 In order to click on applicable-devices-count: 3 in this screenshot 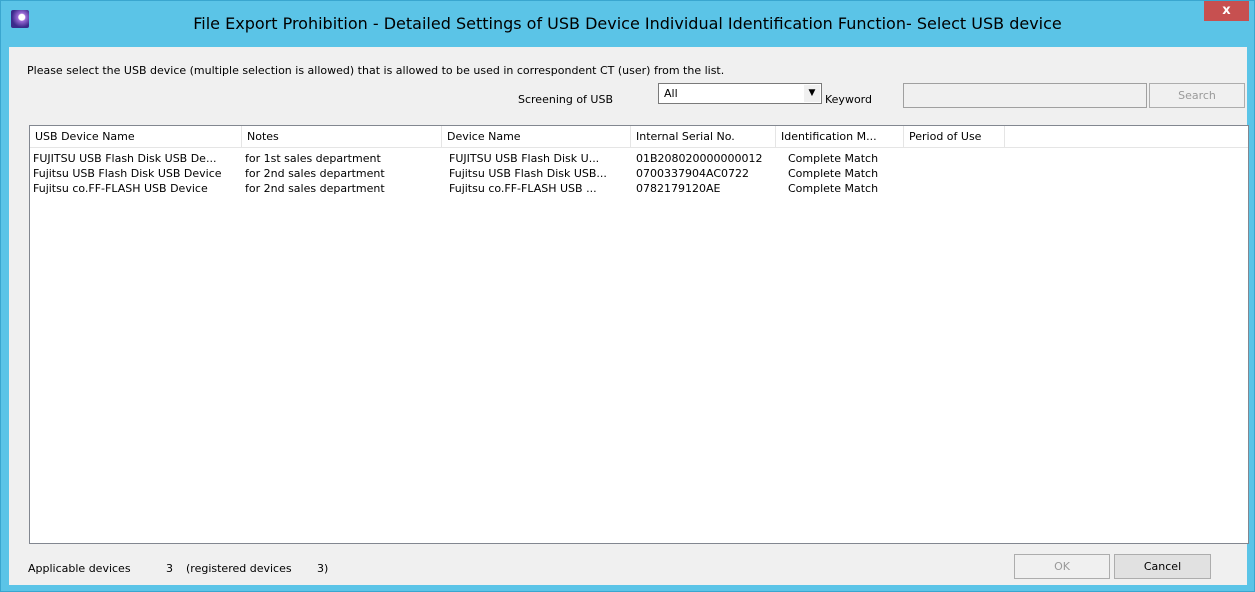, I will do `click(169, 568)`.